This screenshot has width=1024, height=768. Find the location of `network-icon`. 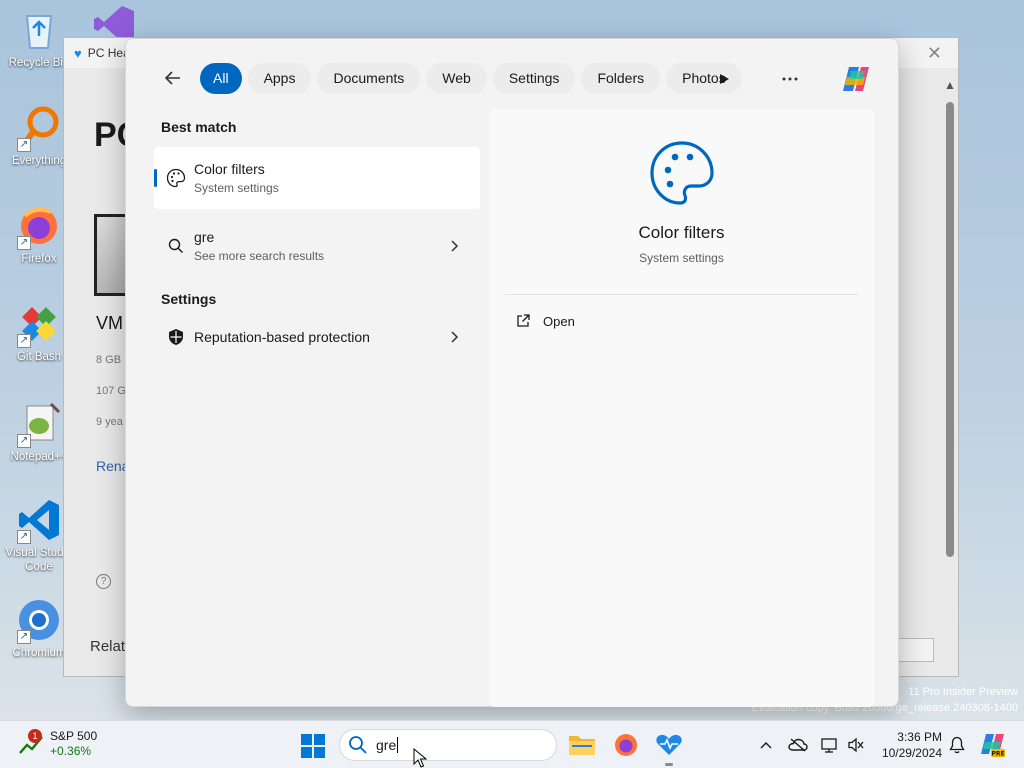

network-icon is located at coordinates (829, 745).